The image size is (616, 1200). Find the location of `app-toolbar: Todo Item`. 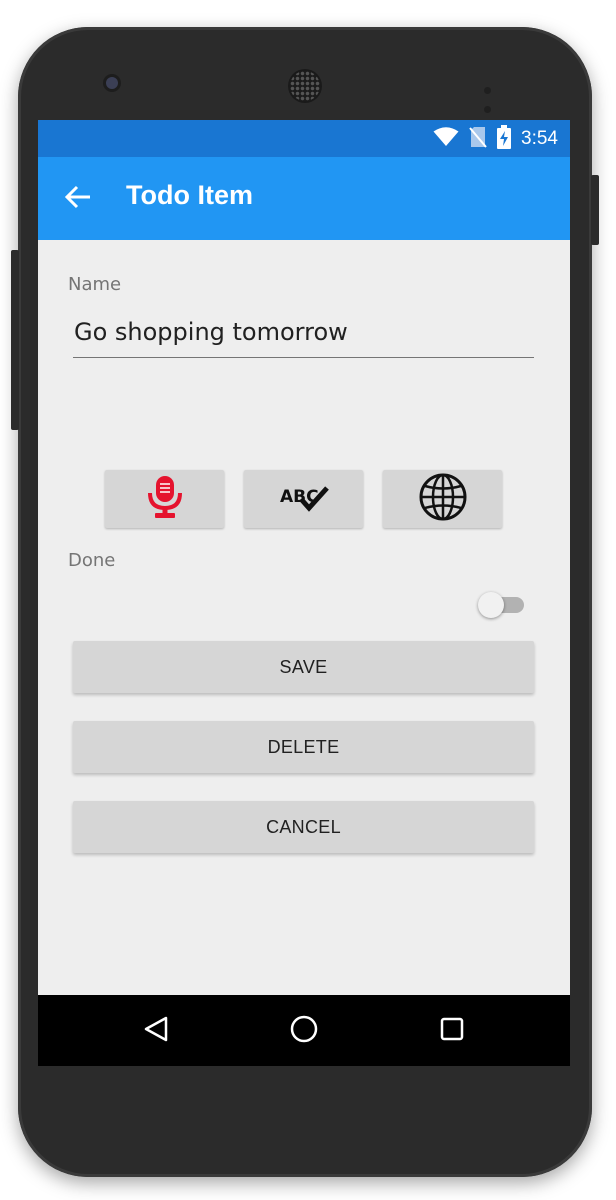

app-toolbar: Todo Item is located at coordinates (304, 198).